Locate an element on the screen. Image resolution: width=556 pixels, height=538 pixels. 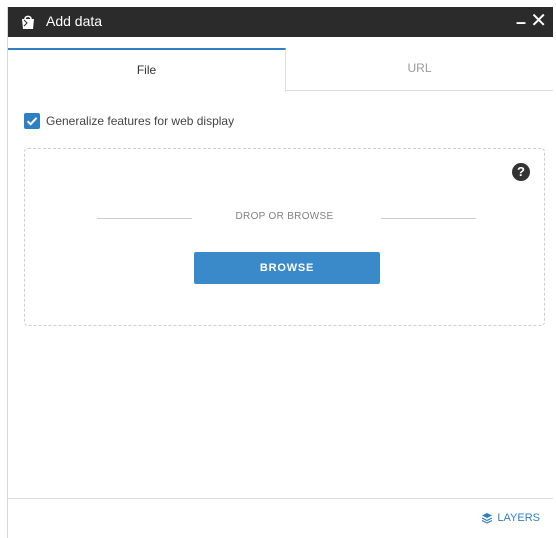
window-footer: LAYERS is located at coordinates (280, 518).